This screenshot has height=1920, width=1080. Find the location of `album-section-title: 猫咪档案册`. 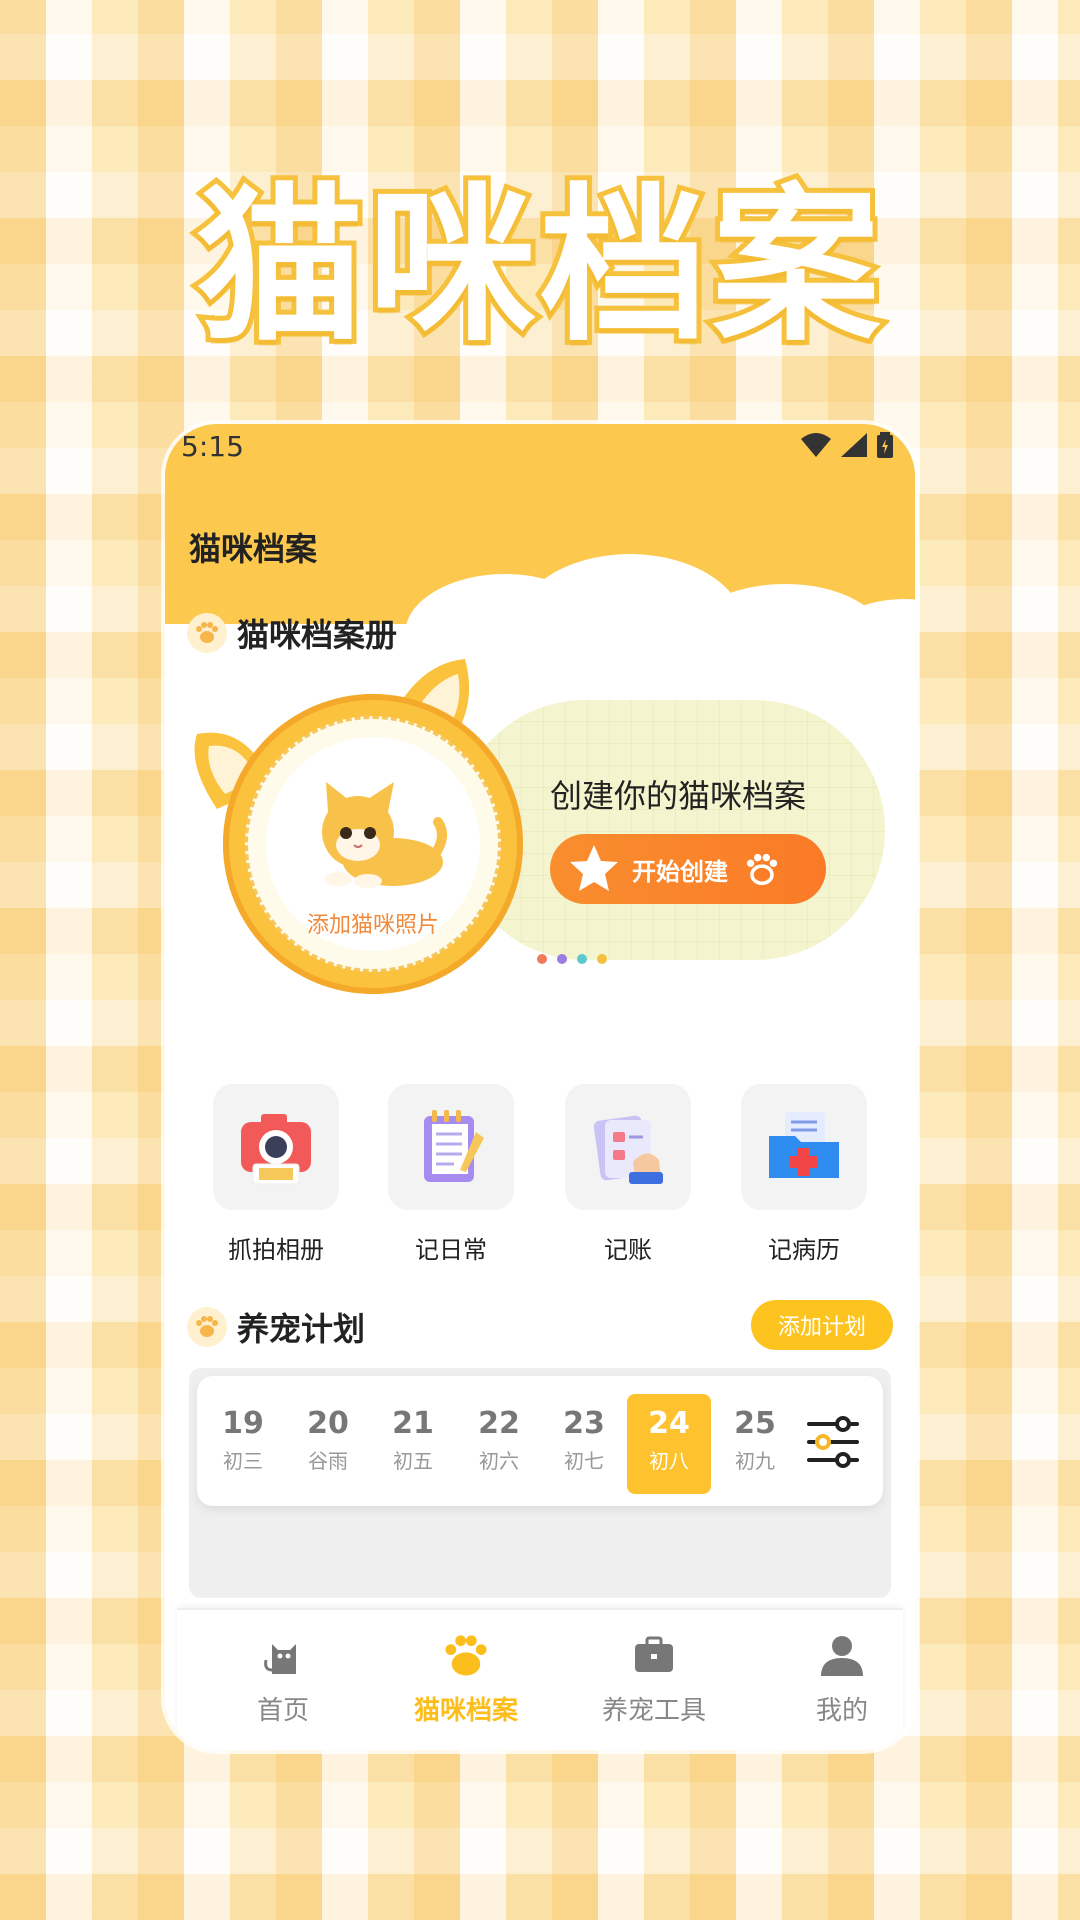

album-section-title: 猫咪档案册 is located at coordinates (317, 635).